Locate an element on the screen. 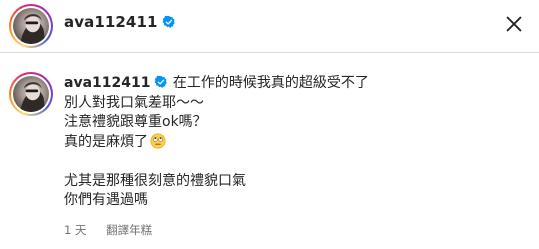 Image resolution: width=539 pixels, height=249 pixels. translate-button: 翻譯年糕 is located at coordinates (129, 230).